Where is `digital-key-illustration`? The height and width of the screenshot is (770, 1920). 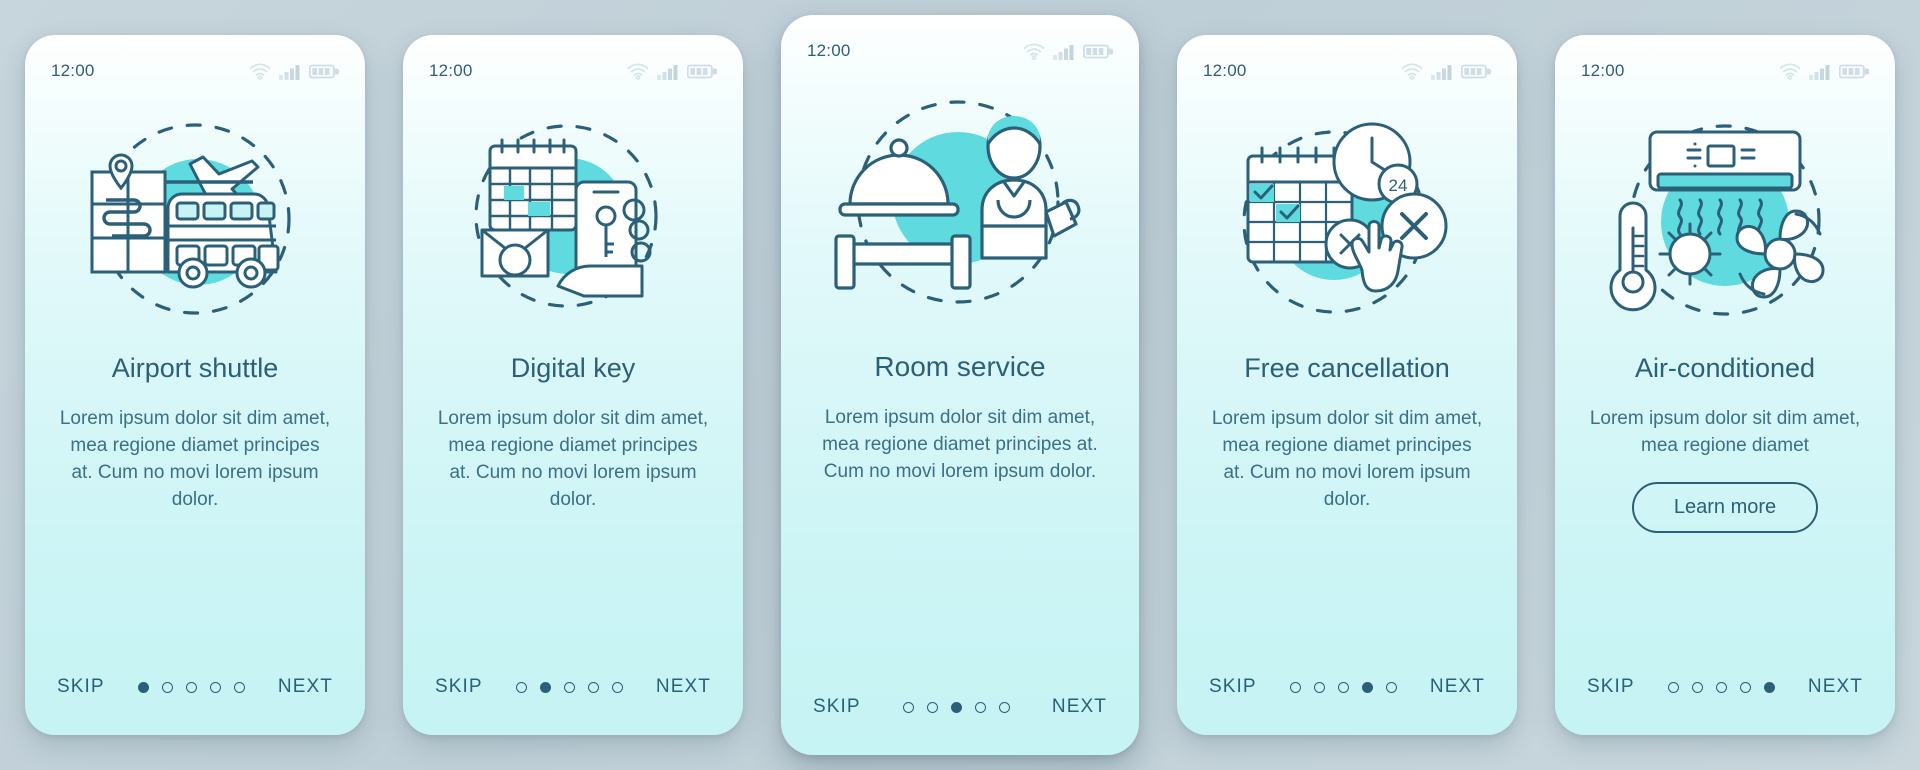 digital-key-illustration is located at coordinates (566, 216).